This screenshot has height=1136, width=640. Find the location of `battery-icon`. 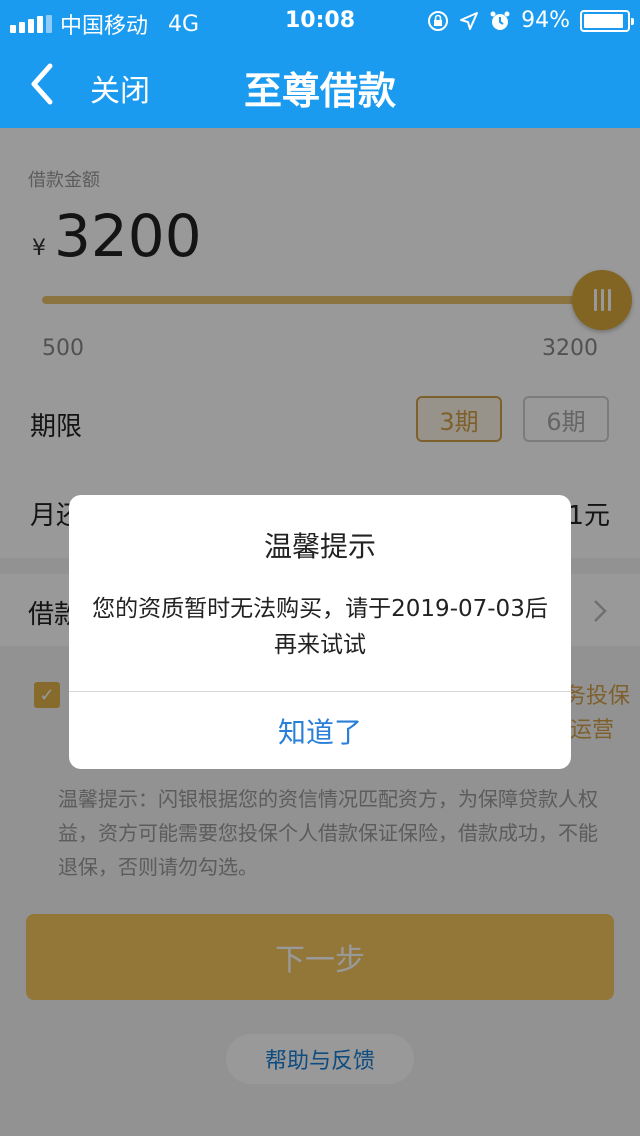

battery-icon is located at coordinates (607, 20).